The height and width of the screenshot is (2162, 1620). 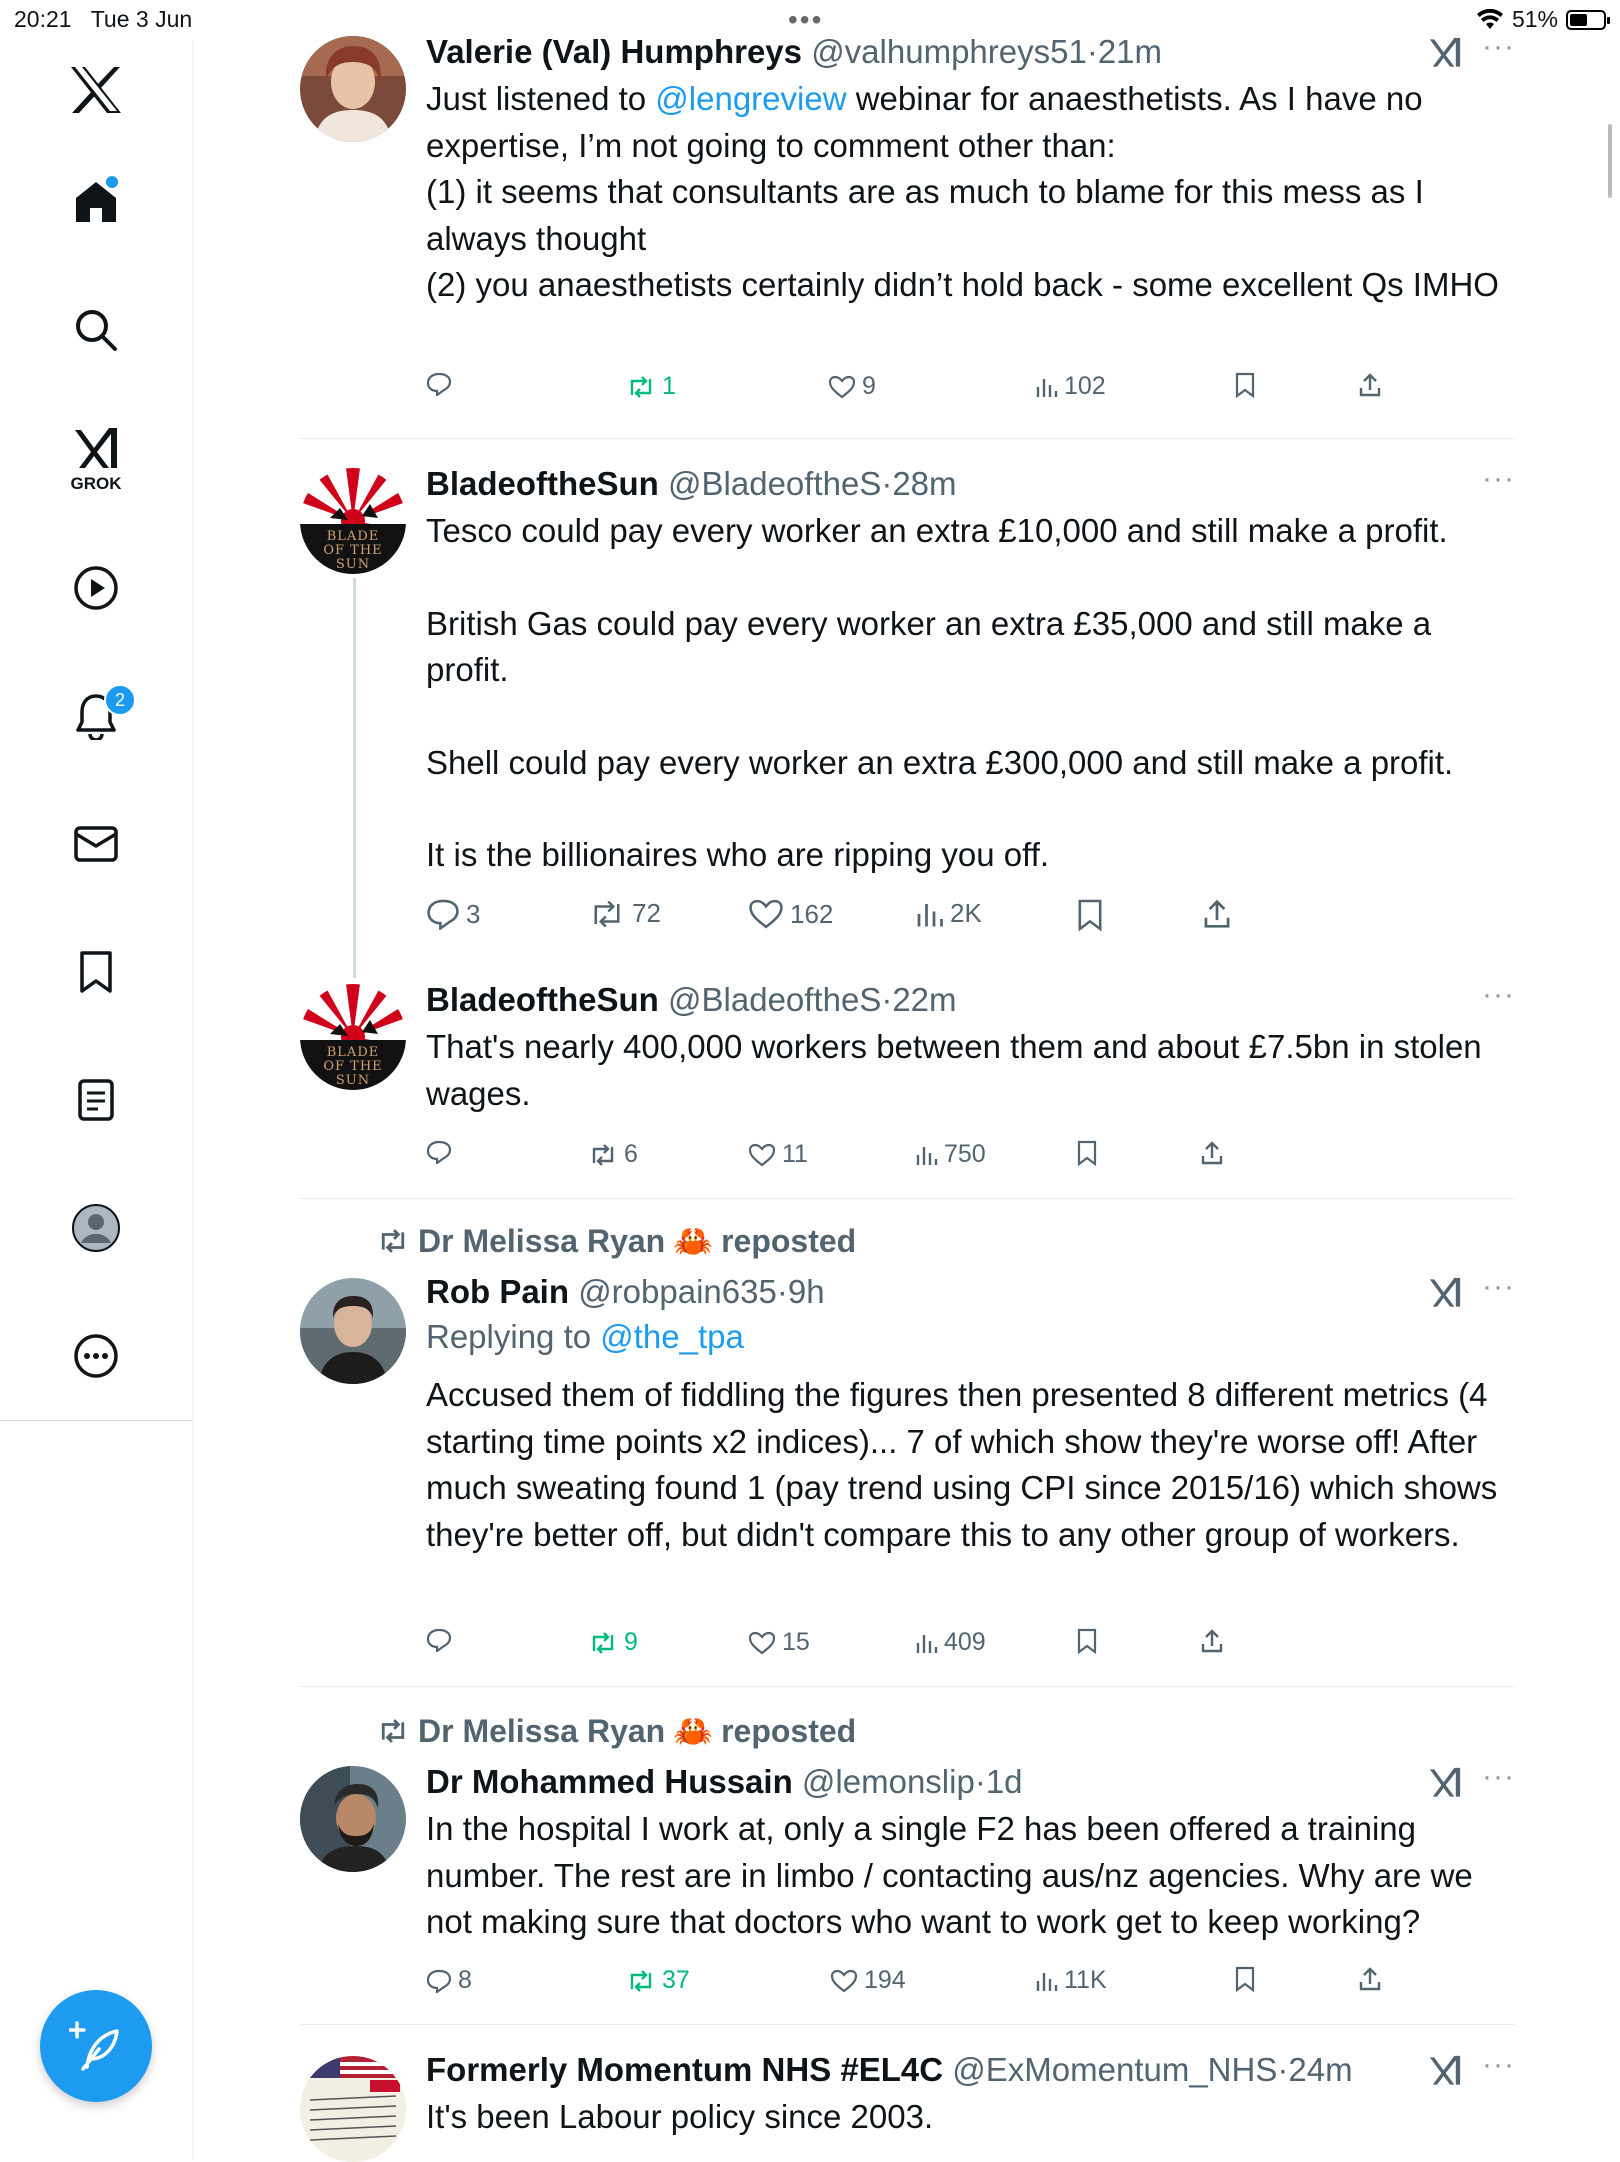 I want to click on views-button: 11K, so click(x=1070, y=1980).